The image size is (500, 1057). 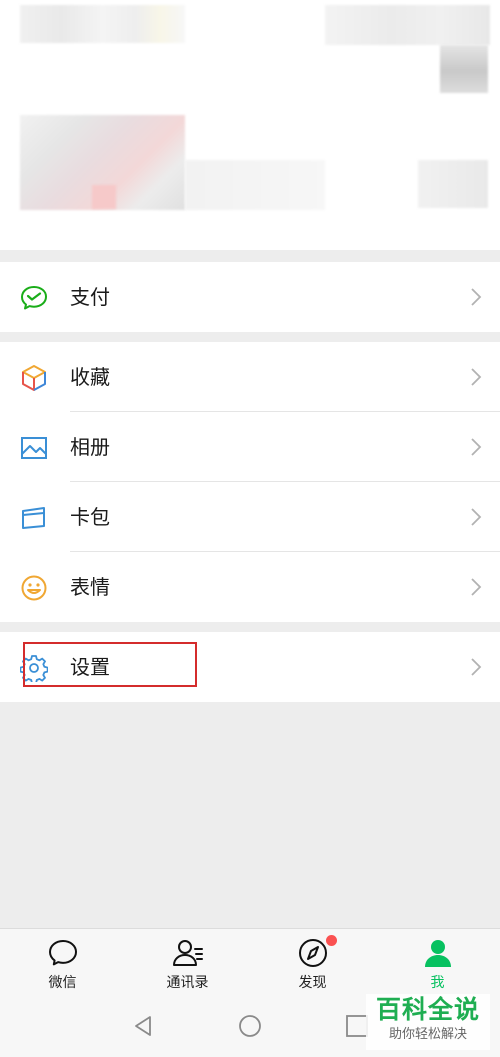 I want to click on tab-chats: 微信, so click(x=62, y=964).